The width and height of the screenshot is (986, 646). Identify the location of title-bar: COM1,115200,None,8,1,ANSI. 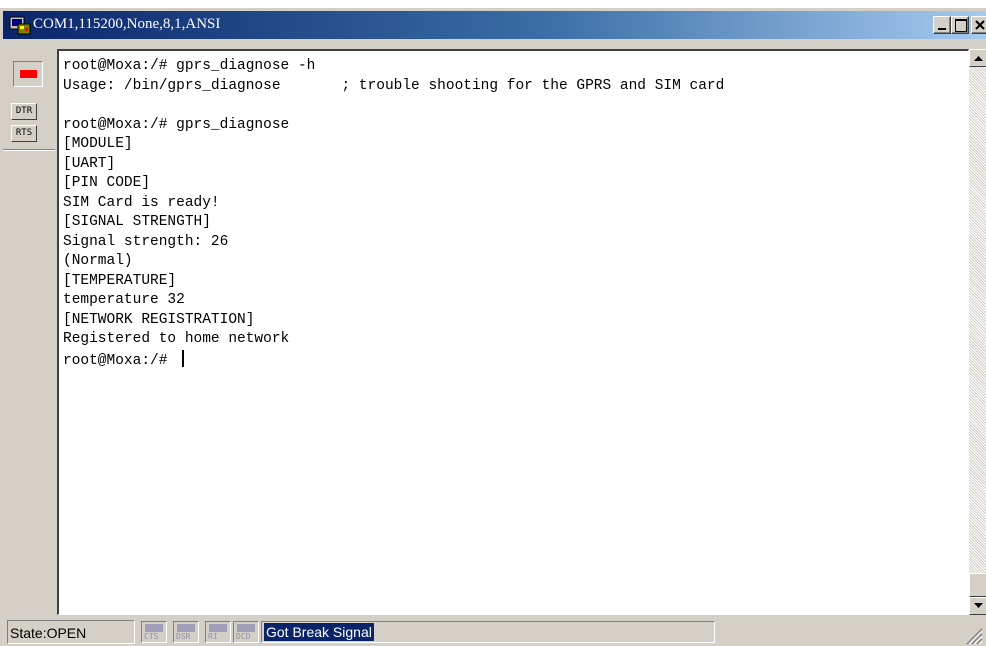
(494, 25).